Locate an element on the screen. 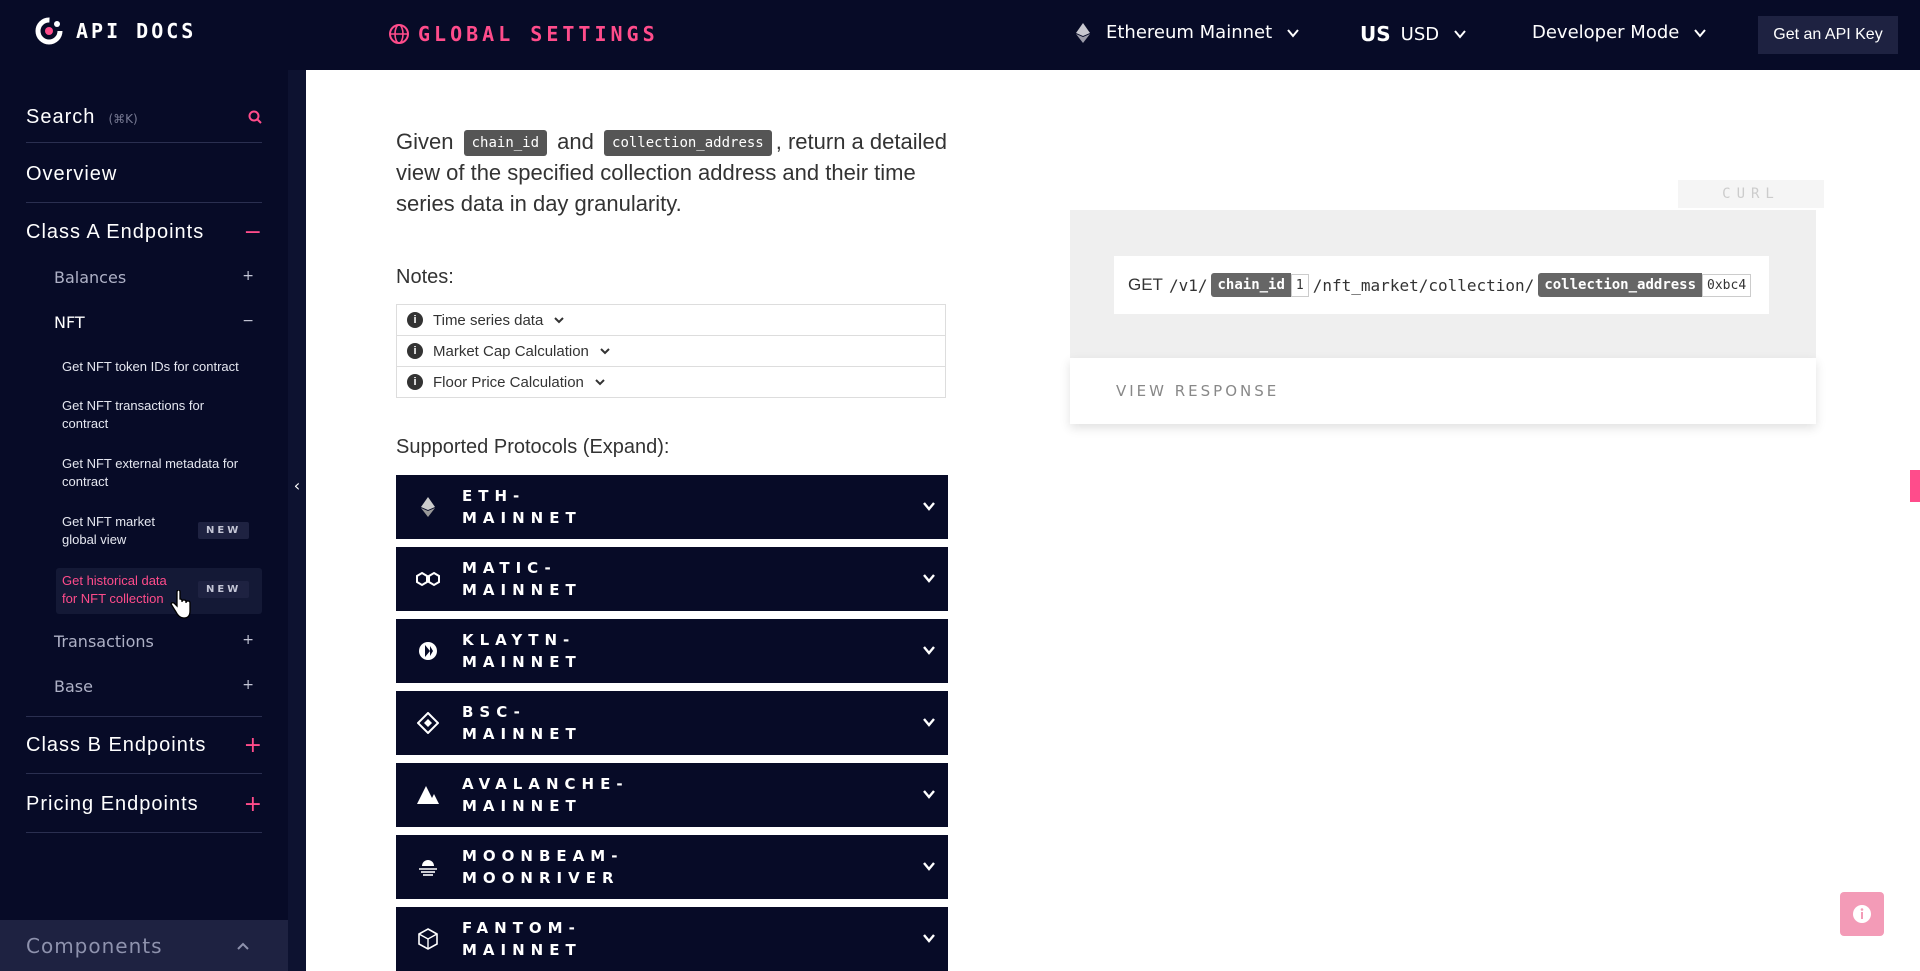 The image size is (1920, 971). new-badge: NEW is located at coordinates (224, 530).